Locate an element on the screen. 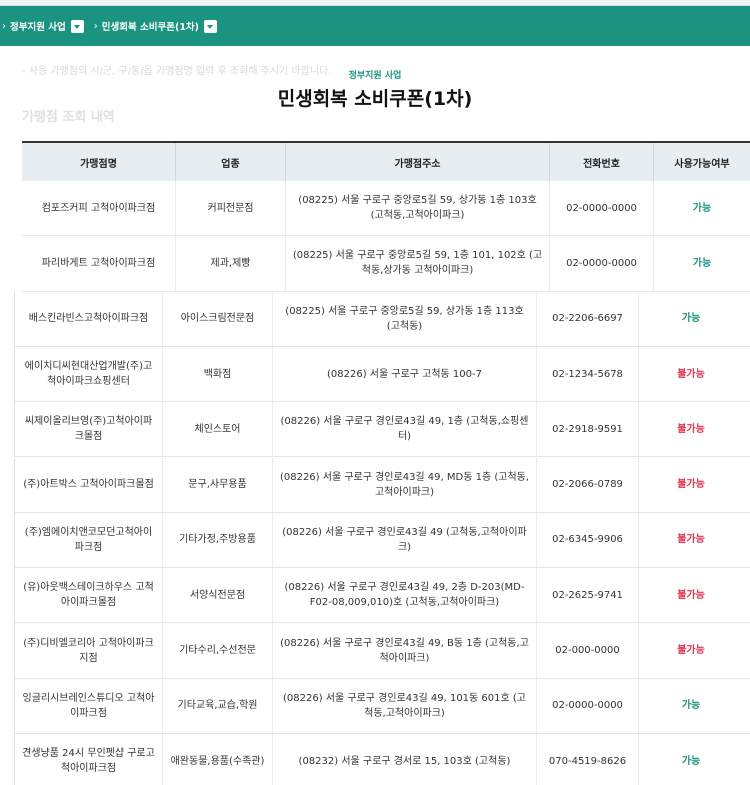 The image size is (750, 785). column-header: 사용가능여부 is located at coordinates (702, 164).